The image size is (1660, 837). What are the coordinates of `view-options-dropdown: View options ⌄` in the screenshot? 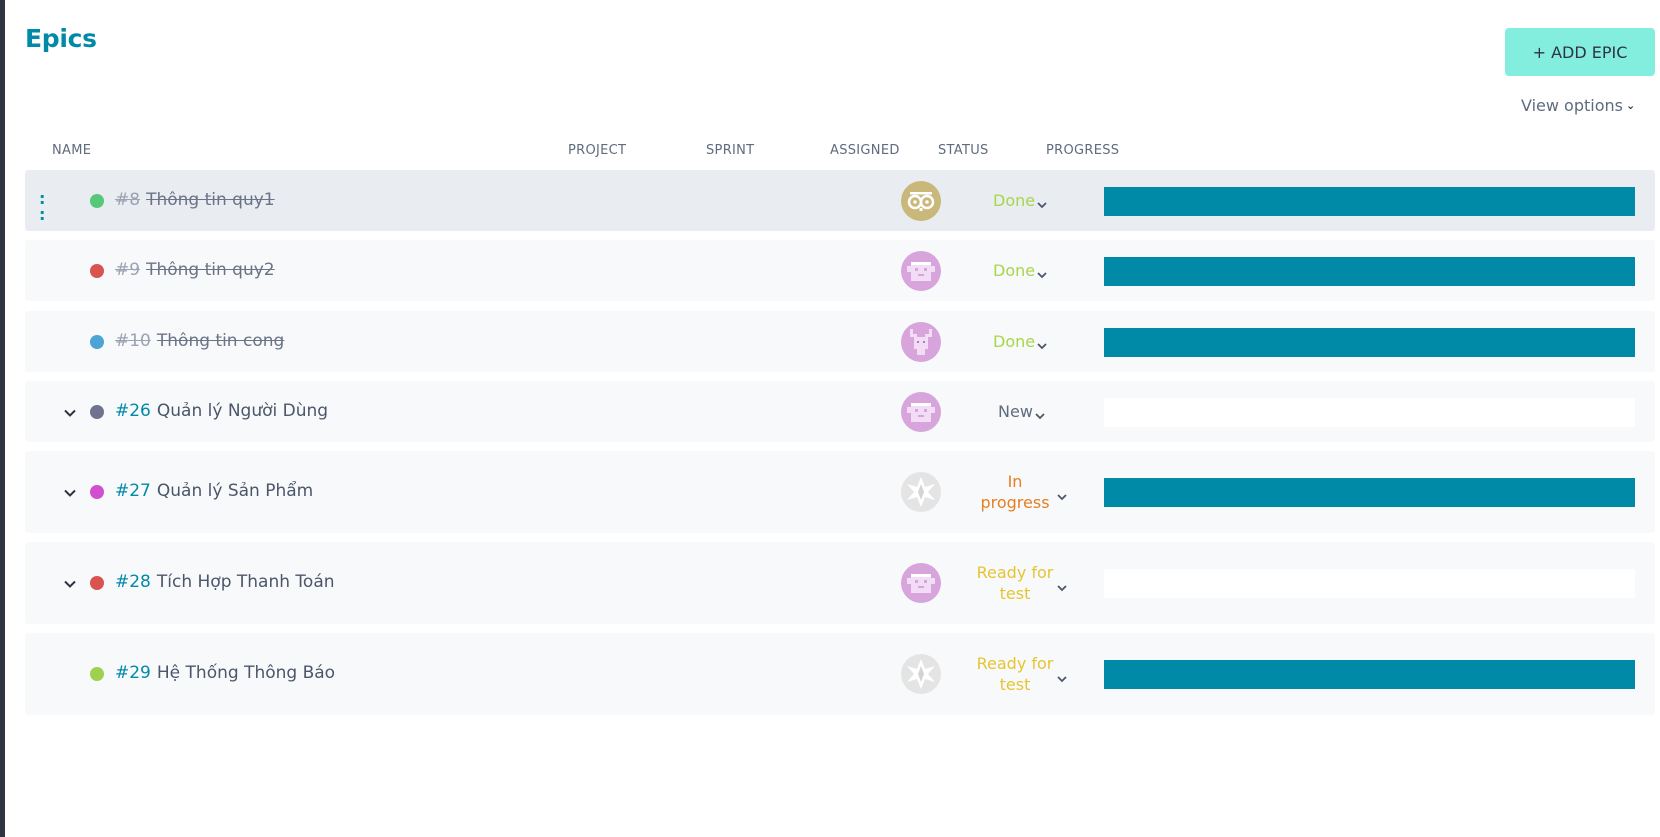 It's located at (1578, 105).